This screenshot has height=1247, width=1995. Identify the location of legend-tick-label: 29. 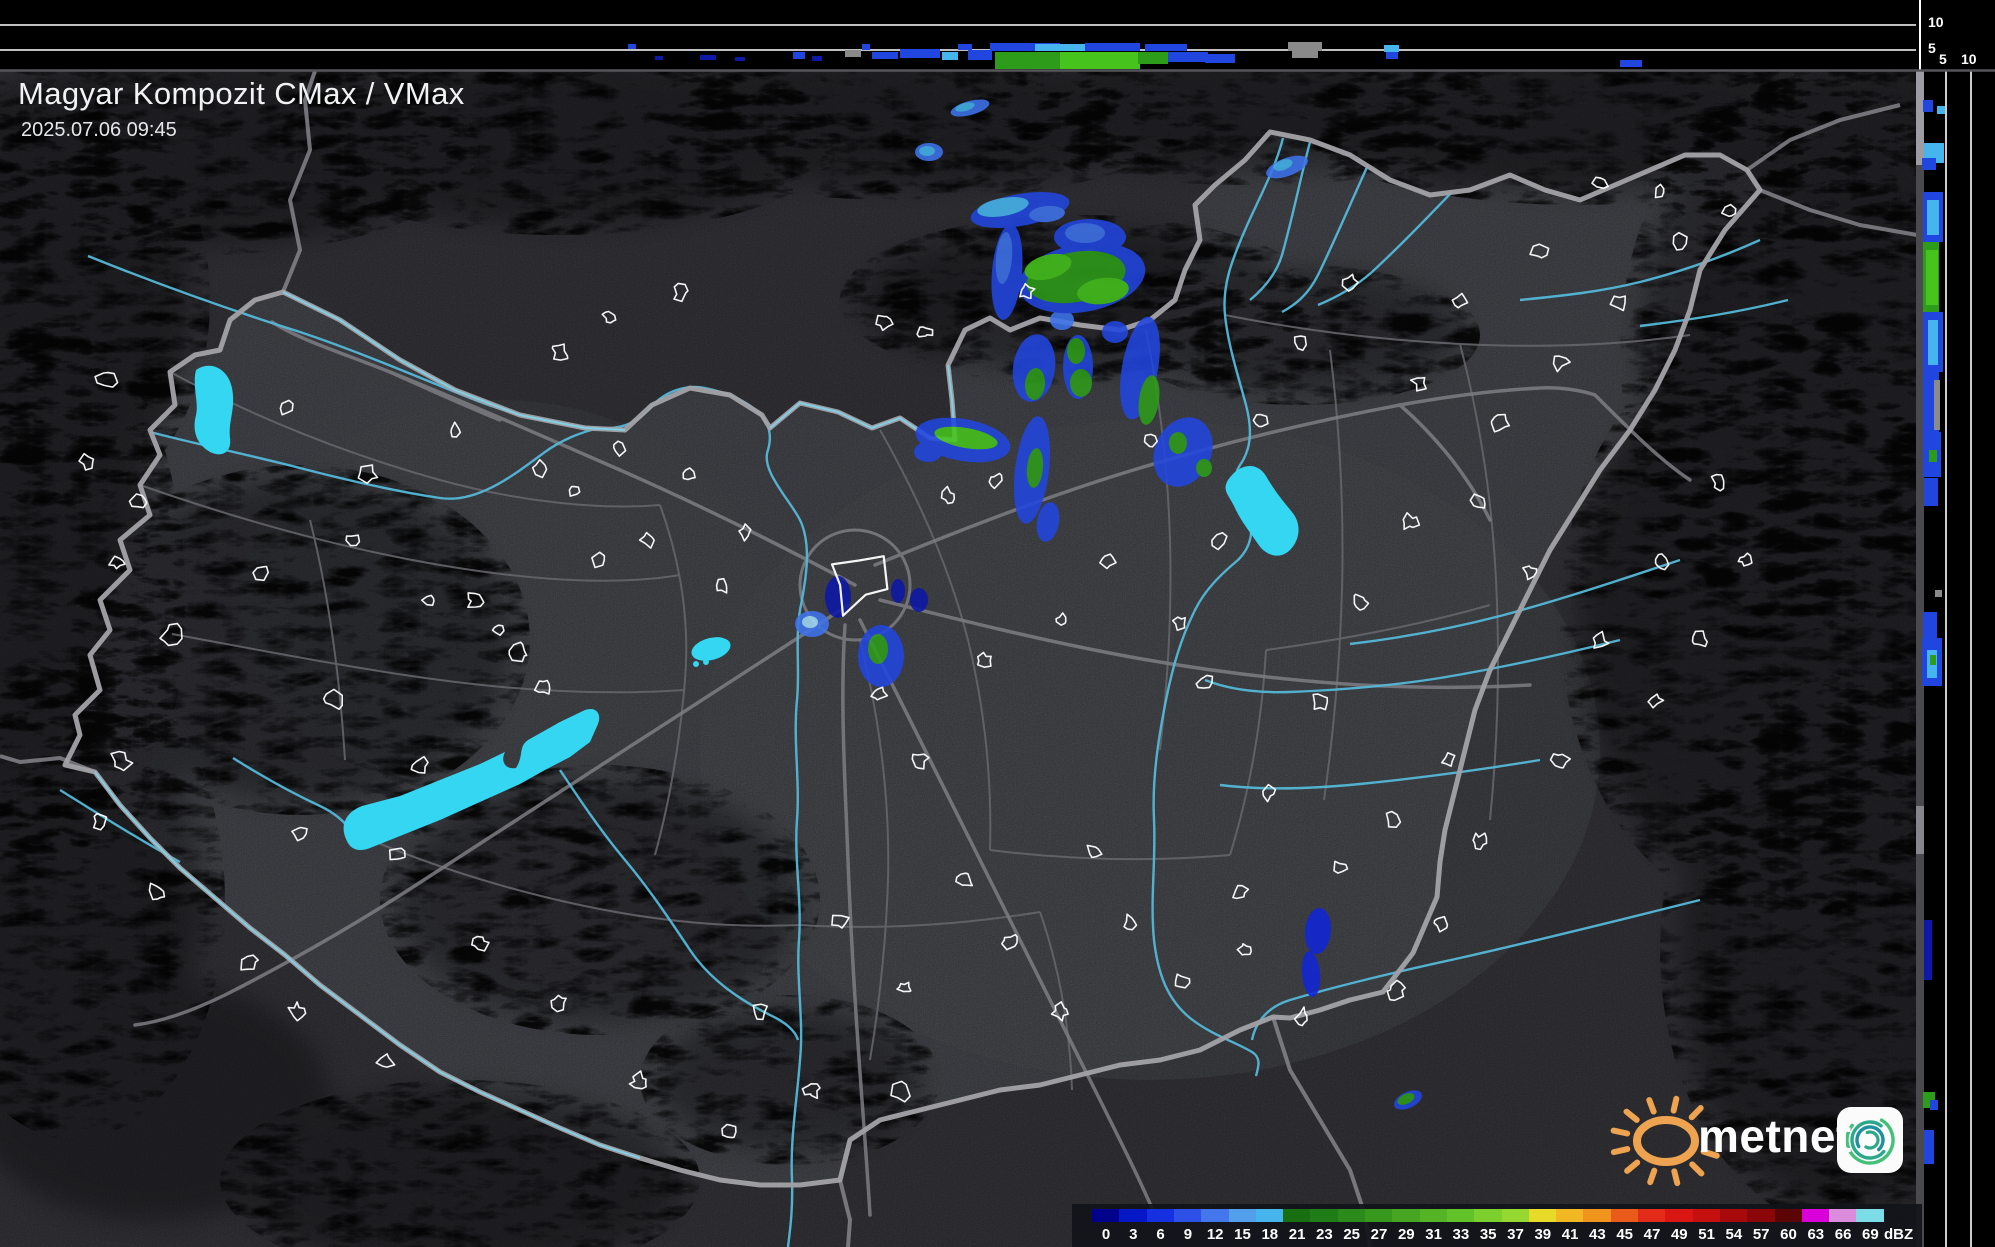
(1406, 1234).